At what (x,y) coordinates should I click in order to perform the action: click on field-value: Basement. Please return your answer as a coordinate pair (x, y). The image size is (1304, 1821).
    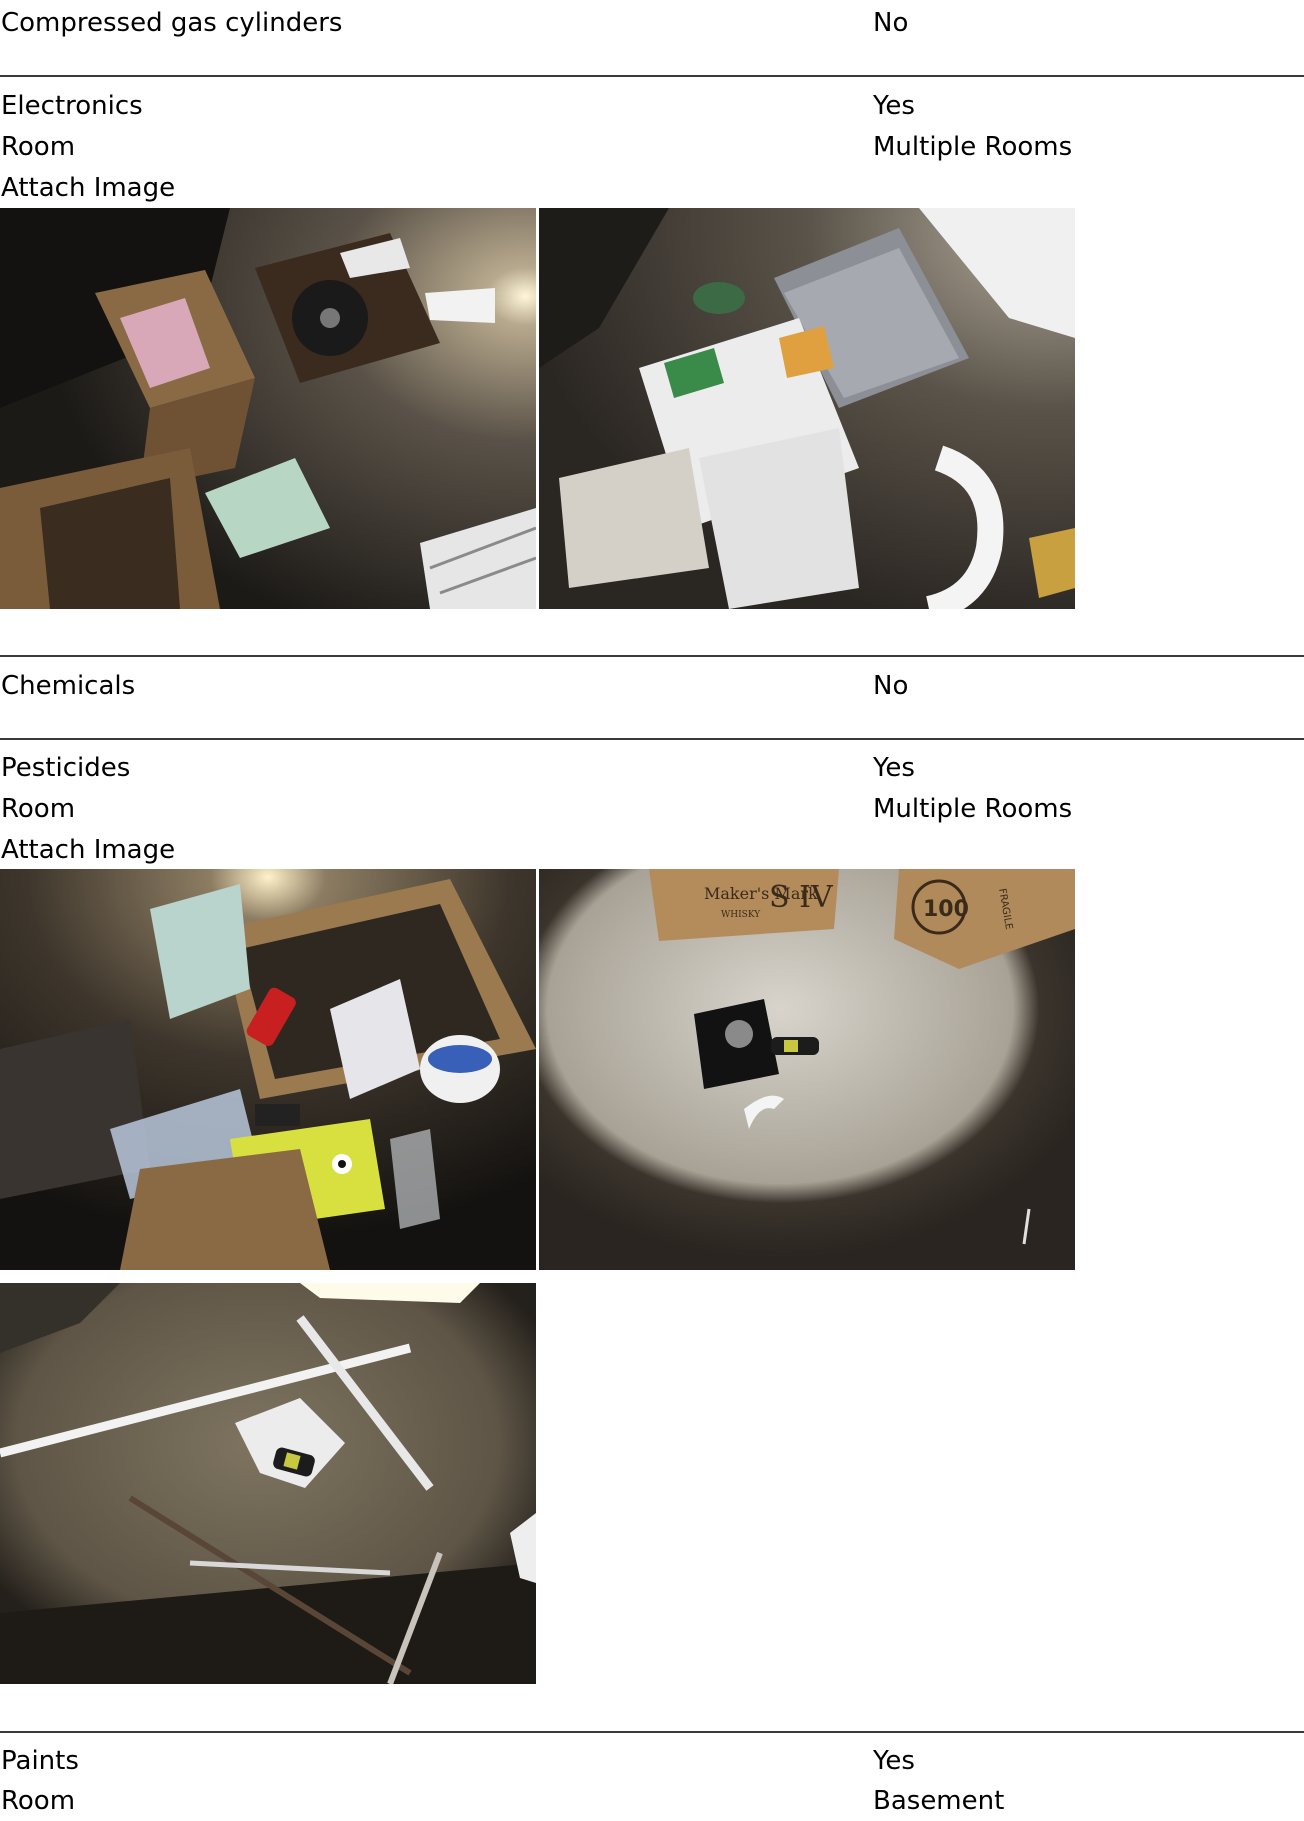
    Looking at the image, I should click on (939, 1801).